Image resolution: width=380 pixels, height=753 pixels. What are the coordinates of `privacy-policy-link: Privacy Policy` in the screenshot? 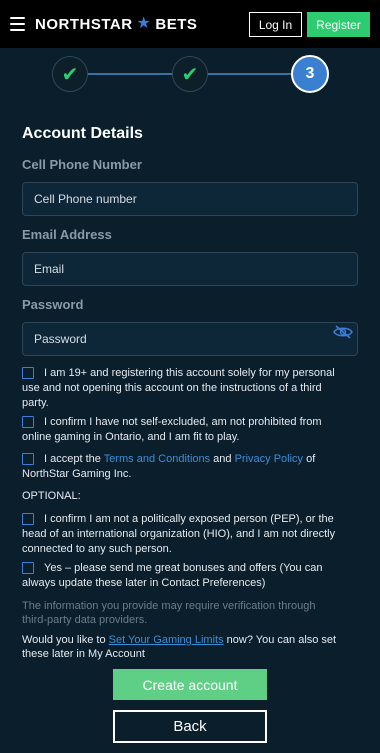 It's located at (269, 459).